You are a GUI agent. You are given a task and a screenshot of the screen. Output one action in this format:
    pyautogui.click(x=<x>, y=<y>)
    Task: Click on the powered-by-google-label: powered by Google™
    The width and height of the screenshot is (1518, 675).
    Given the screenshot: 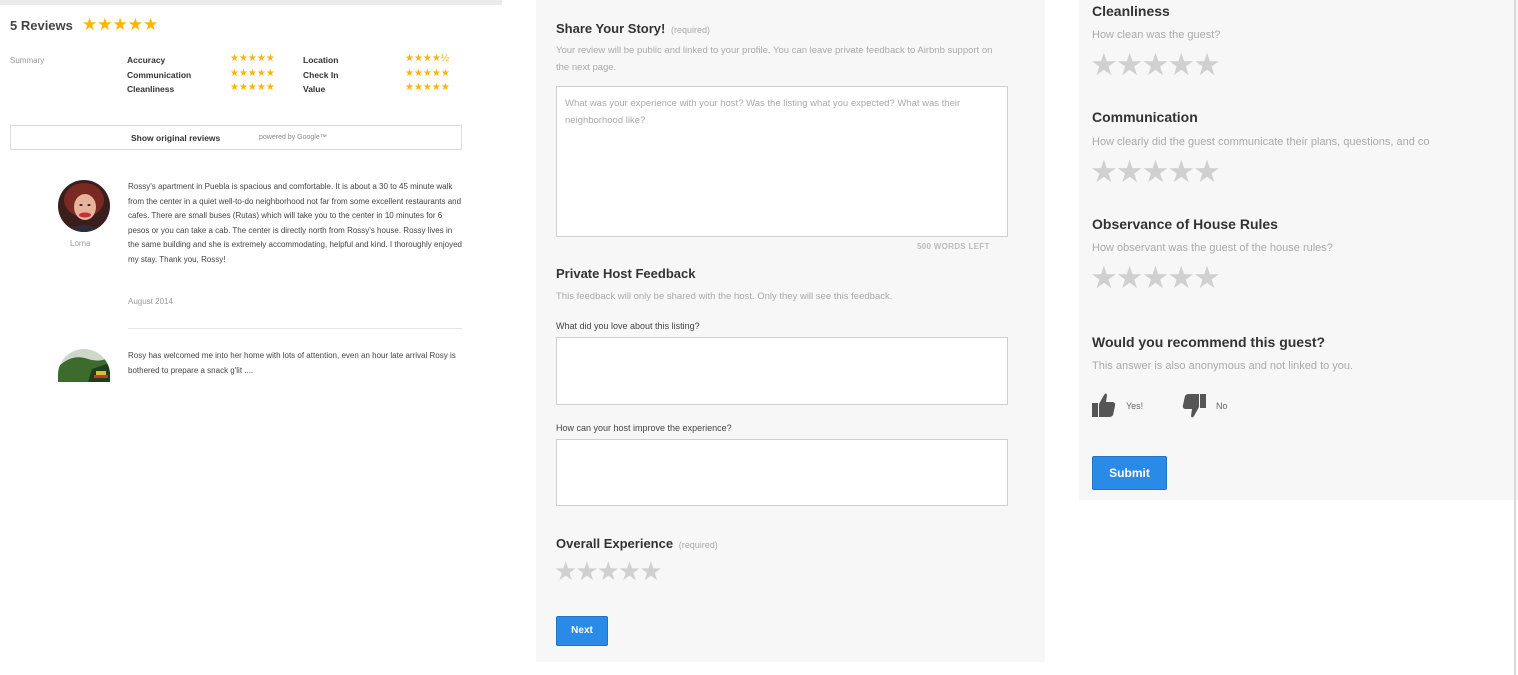 What is the action you would take?
    pyautogui.click(x=293, y=137)
    